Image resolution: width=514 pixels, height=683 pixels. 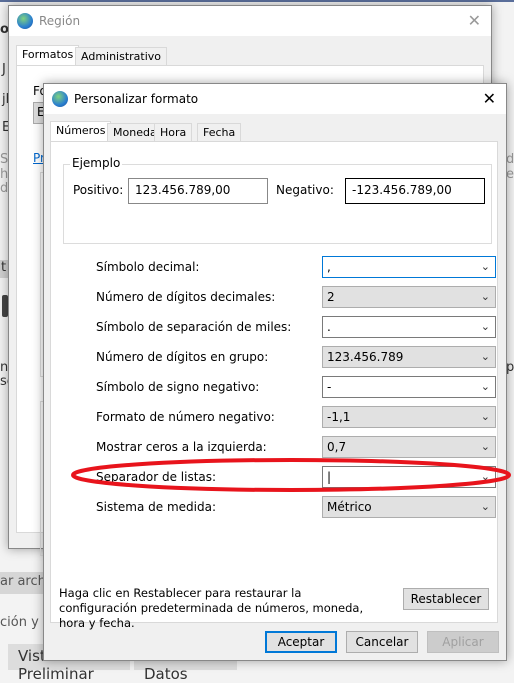 I want to click on setting-value: -1,1, so click(x=339, y=417).